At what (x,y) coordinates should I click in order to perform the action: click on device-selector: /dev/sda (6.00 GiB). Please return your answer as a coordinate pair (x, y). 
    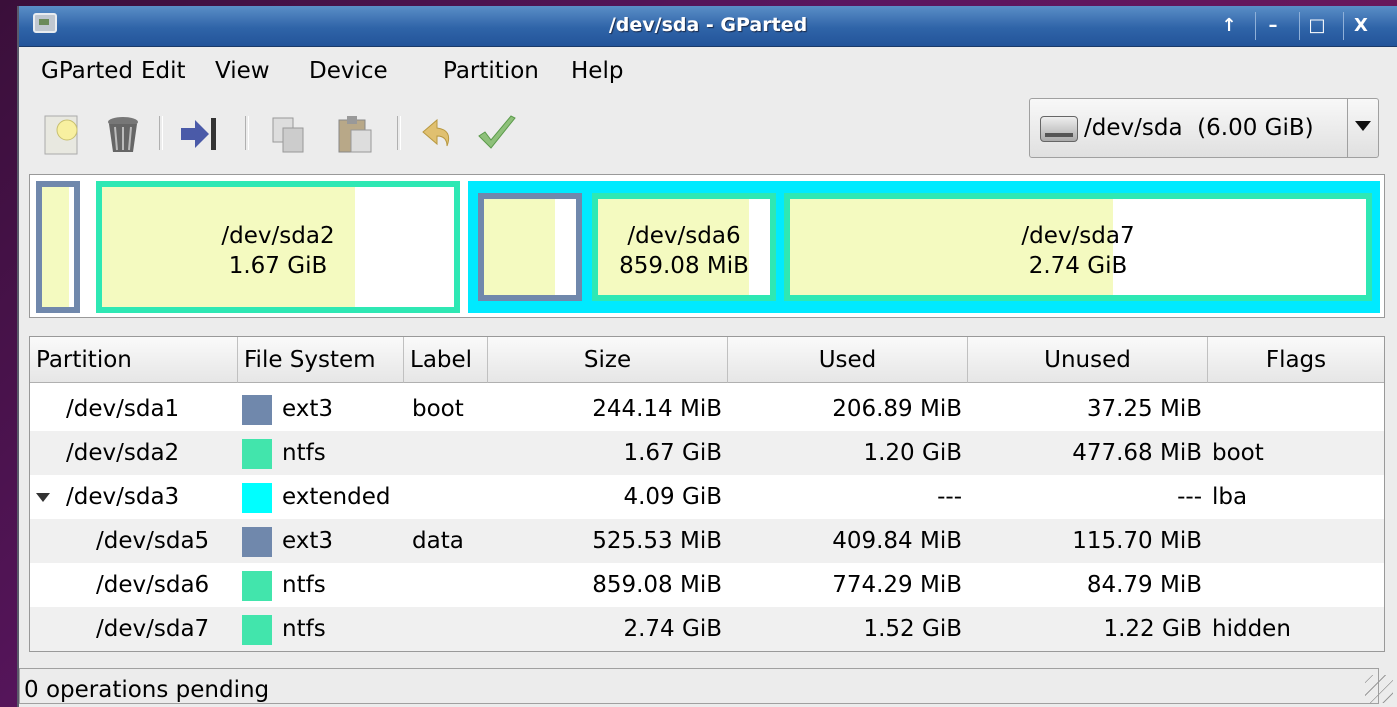
    Looking at the image, I should click on (1204, 128).